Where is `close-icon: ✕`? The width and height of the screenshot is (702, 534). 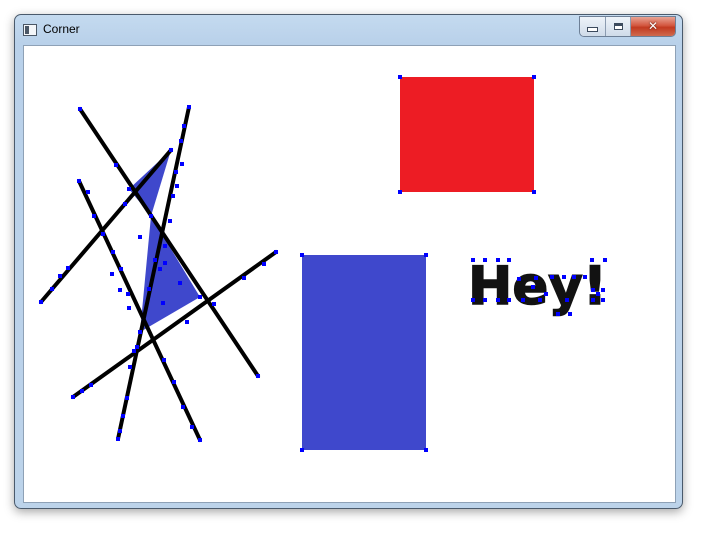 close-icon: ✕ is located at coordinates (653, 26).